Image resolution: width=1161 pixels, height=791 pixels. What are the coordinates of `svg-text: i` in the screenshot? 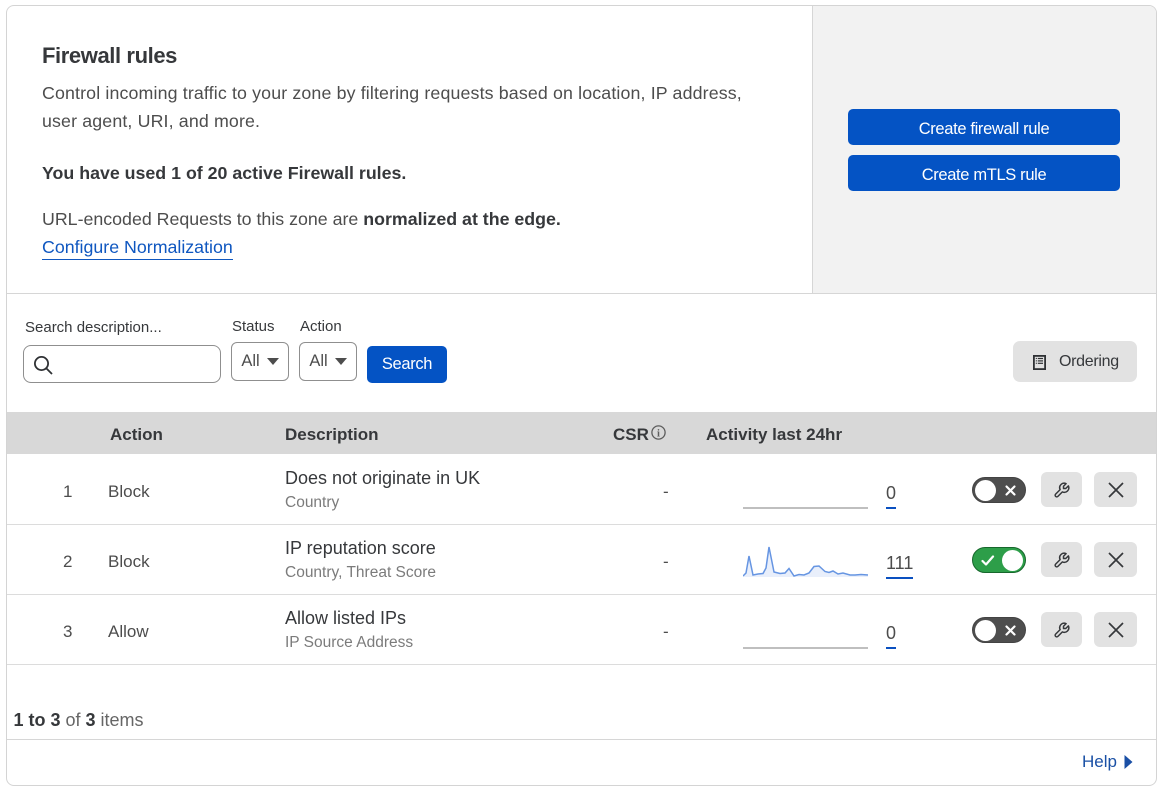 It's located at (658, 433).